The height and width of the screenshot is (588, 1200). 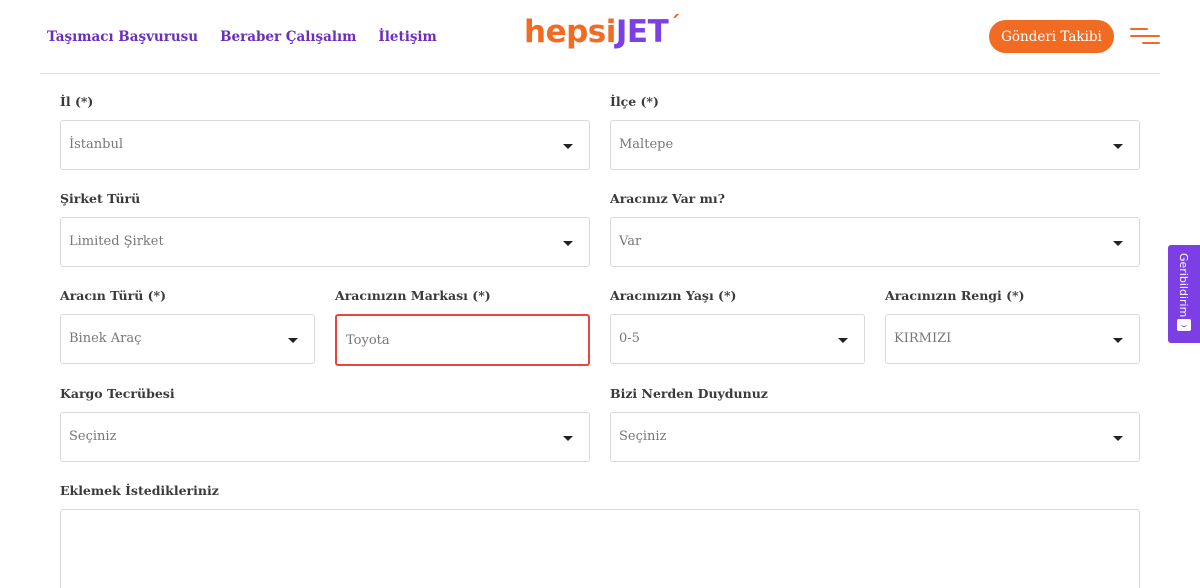 I want to click on il-label: İl (*), so click(x=77, y=101).